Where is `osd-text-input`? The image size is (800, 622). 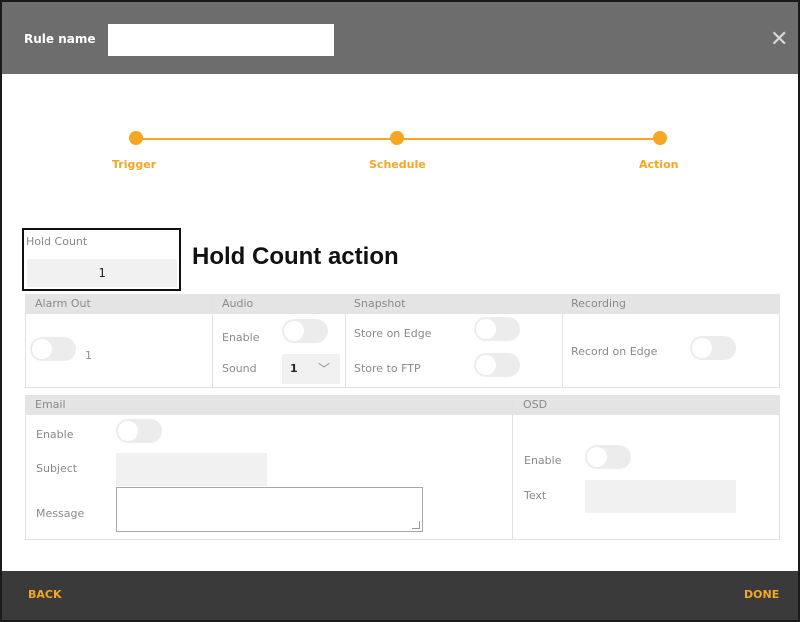 osd-text-input is located at coordinates (660, 496).